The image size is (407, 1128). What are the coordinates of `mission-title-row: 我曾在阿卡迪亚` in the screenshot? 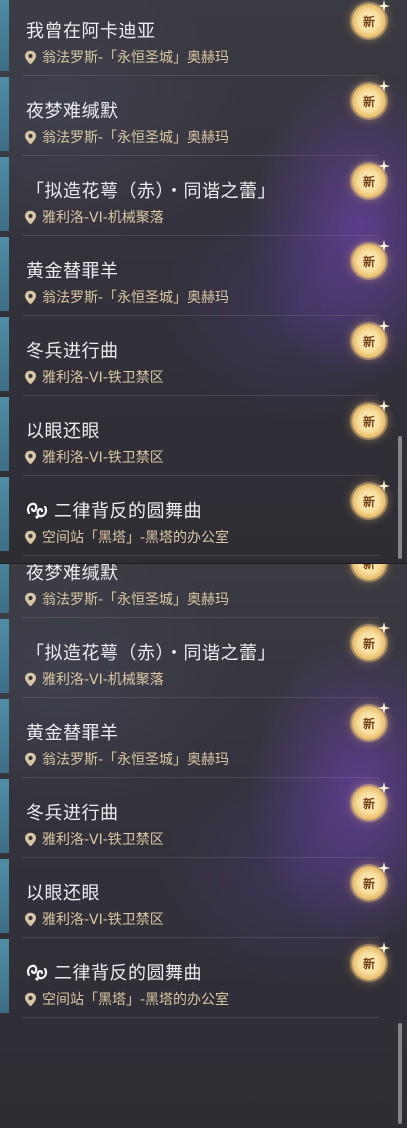 It's located at (91, 30).